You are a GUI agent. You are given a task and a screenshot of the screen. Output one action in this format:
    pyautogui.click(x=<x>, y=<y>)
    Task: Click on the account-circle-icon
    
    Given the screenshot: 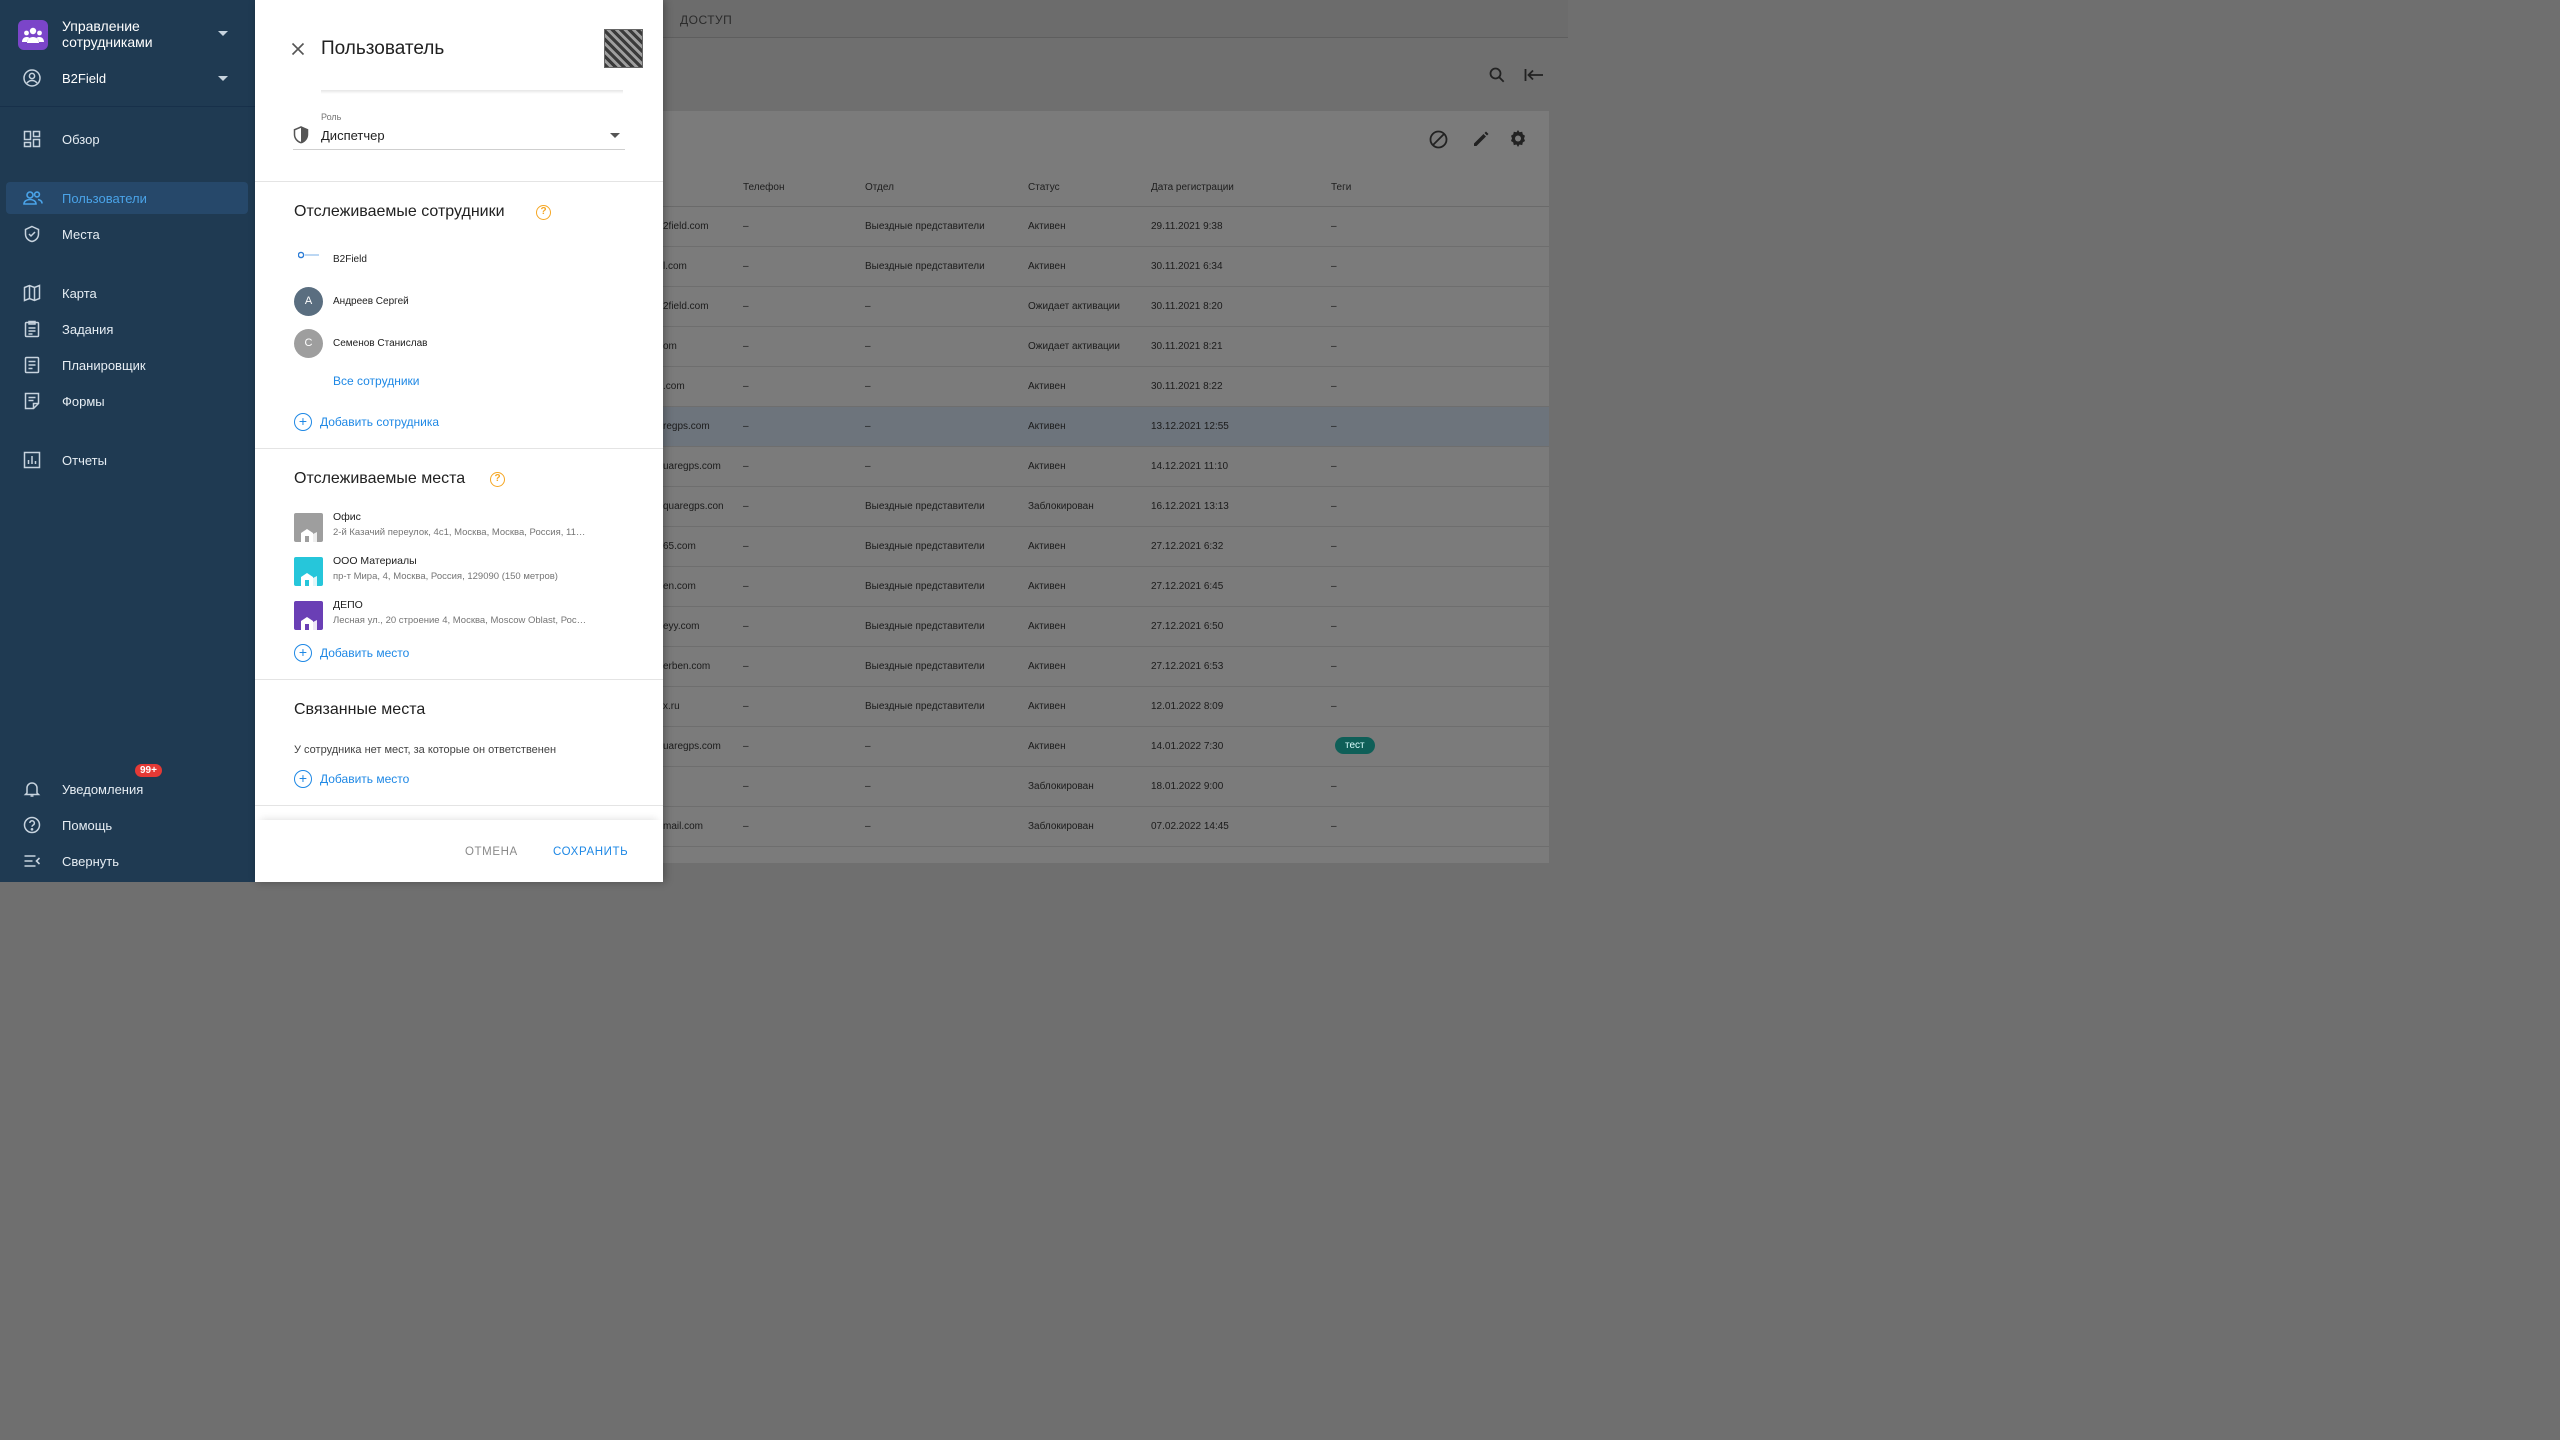 What is the action you would take?
    pyautogui.click(x=32, y=80)
    